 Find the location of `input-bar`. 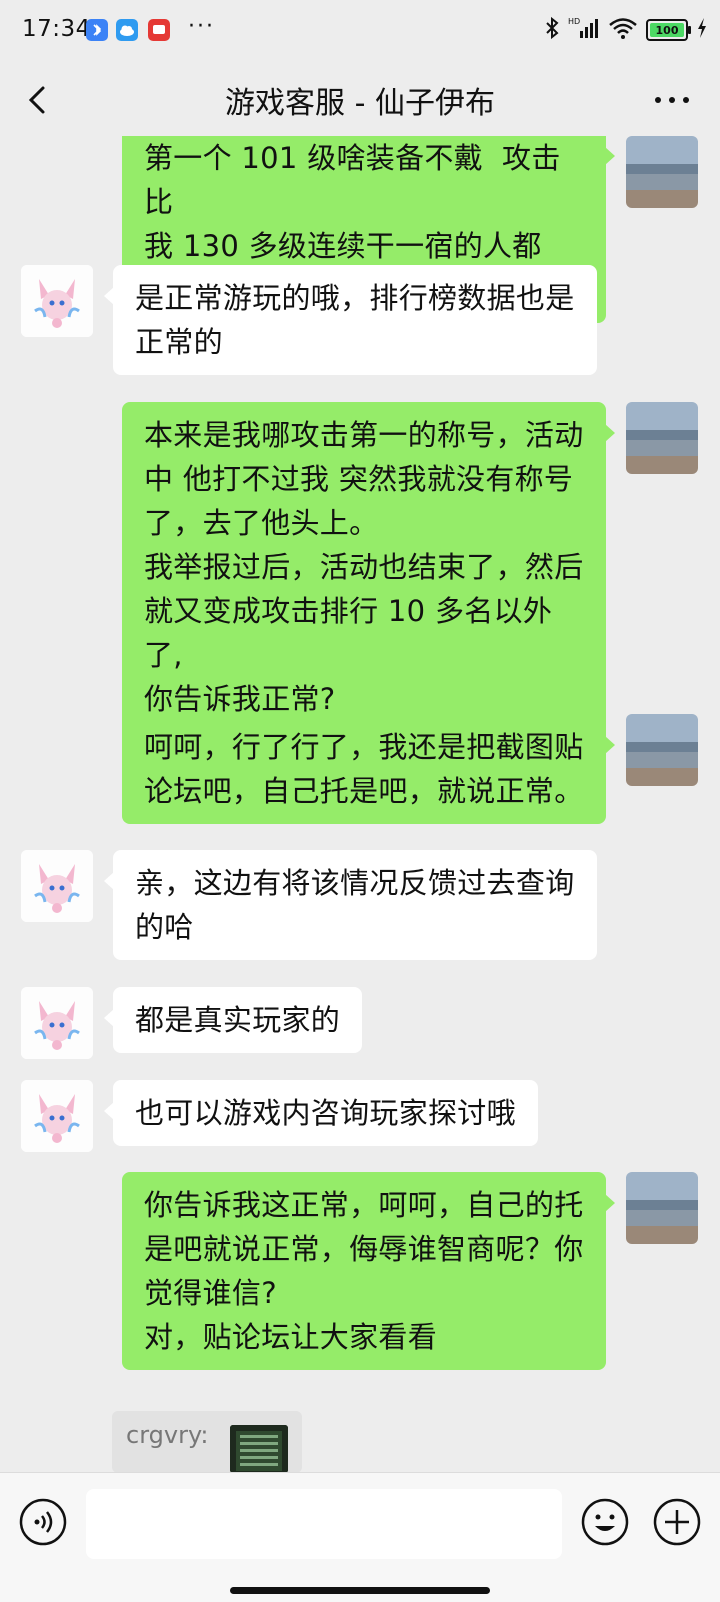

input-bar is located at coordinates (360, 1537).